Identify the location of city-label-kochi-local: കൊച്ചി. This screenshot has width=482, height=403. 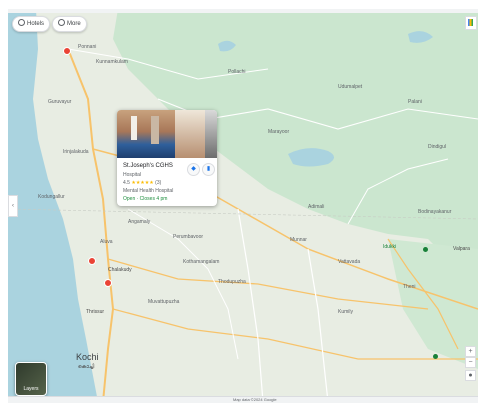
(86, 367).